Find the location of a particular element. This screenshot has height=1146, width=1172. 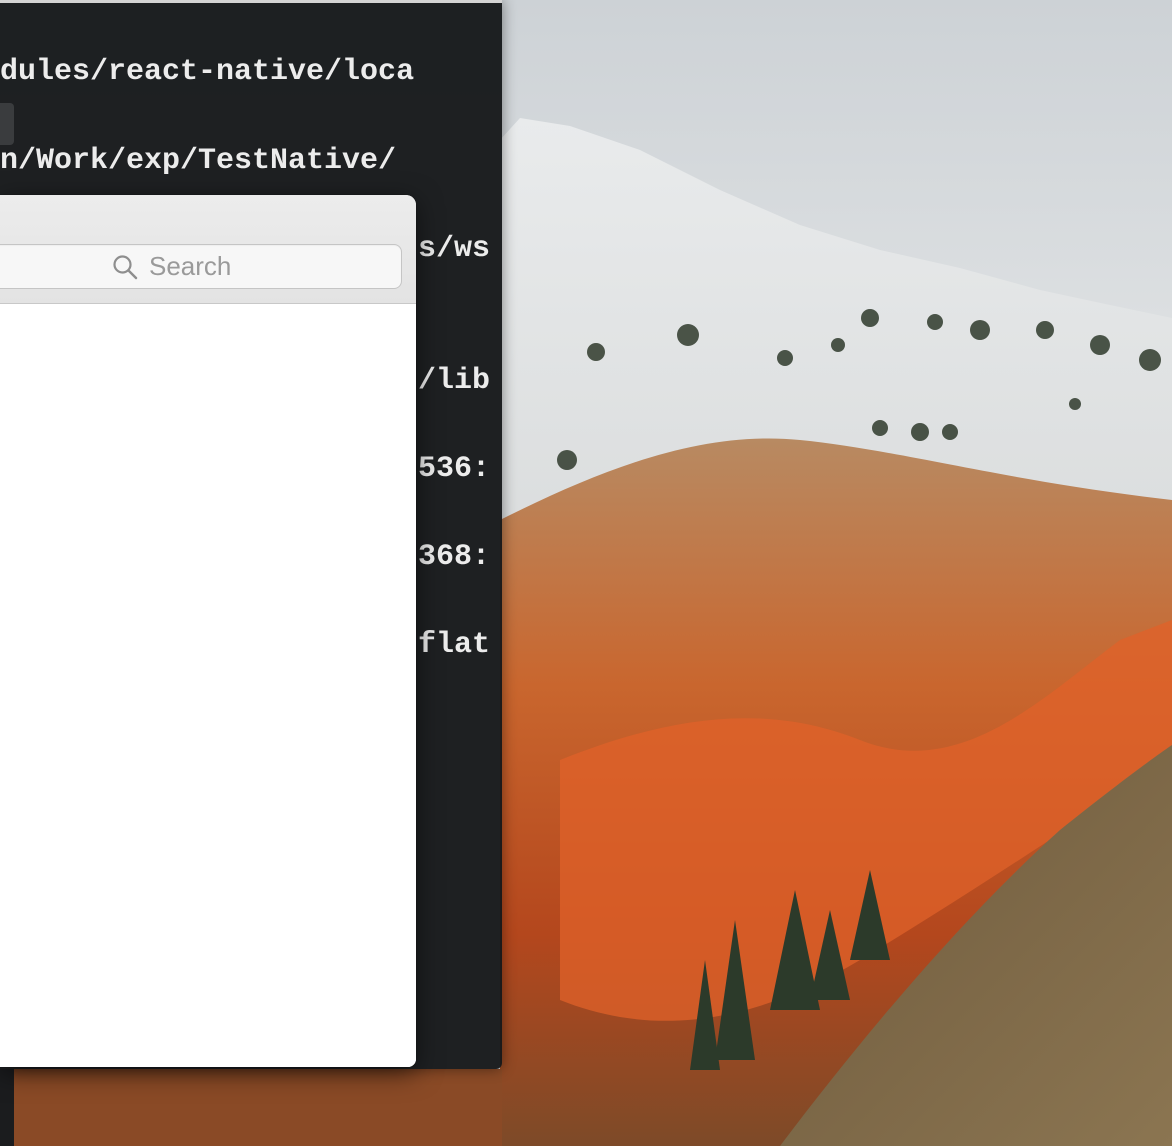

search-input is located at coordinates (200, 266).